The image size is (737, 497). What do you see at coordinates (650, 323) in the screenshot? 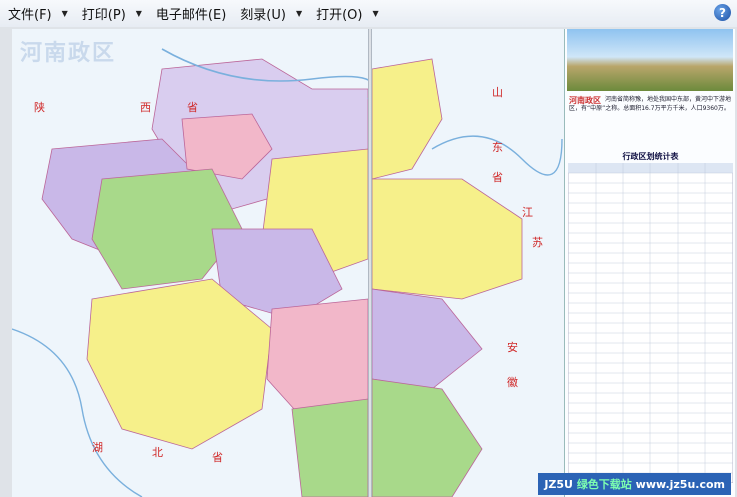
I see `stats-table` at bounding box center [650, 323].